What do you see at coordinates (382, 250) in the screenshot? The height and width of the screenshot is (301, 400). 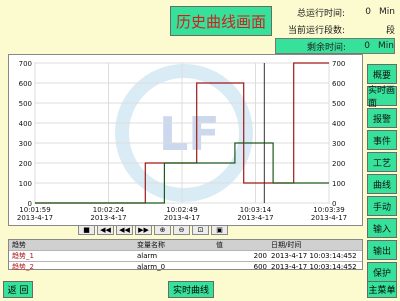 I see `nav-output-button: 输出` at bounding box center [382, 250].